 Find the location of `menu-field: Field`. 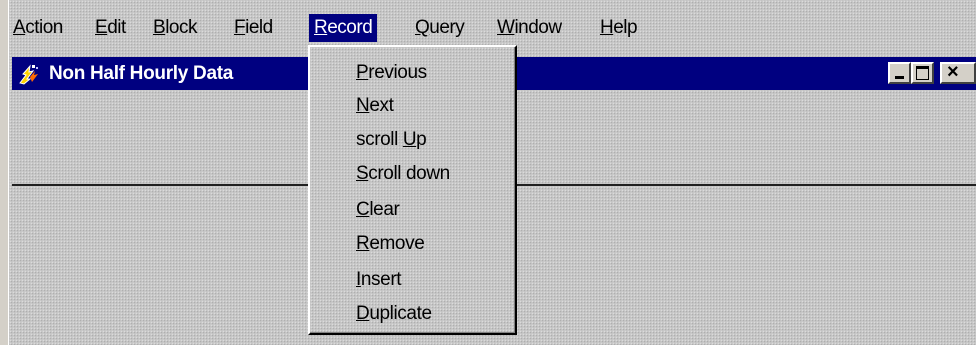

menu-field: Field is located at coordinates (253, 28).